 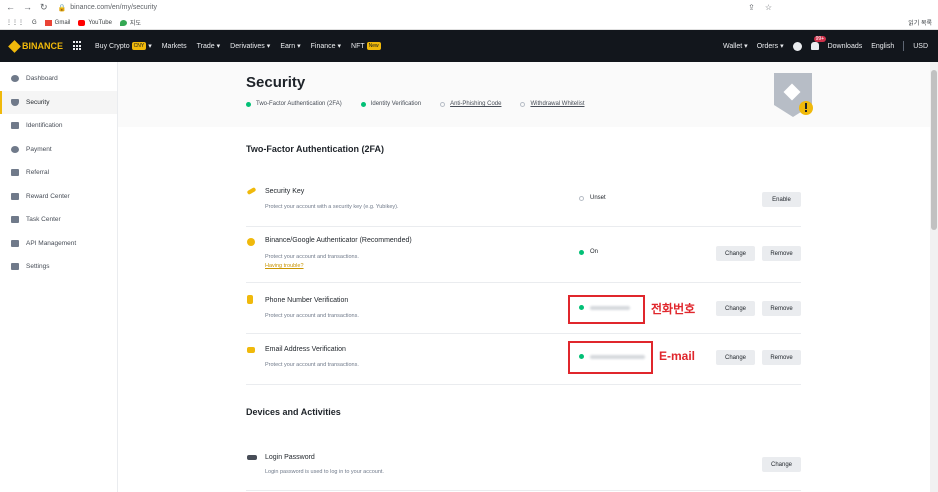 I want to click on nav-earn: Earn ▾, so click(x=290, y=46).